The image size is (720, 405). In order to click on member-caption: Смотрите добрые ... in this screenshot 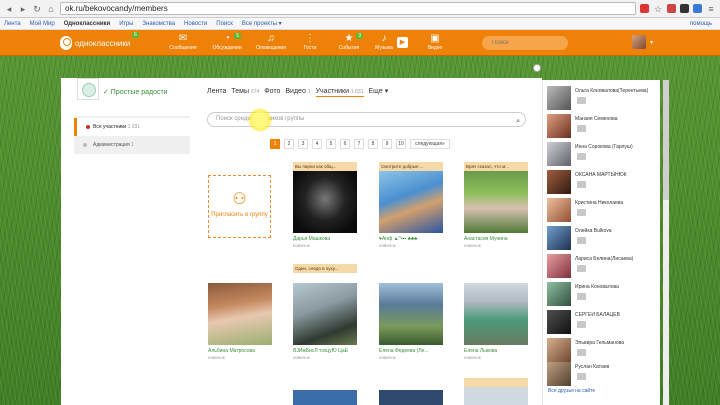, I will do `click(411, 166)`.